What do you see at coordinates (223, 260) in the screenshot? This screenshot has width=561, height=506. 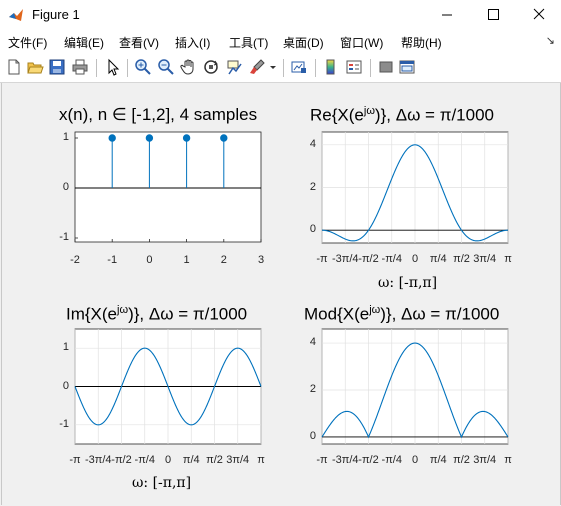 I see `tl-xtick-label: 2` at bounding box center [223, 260].